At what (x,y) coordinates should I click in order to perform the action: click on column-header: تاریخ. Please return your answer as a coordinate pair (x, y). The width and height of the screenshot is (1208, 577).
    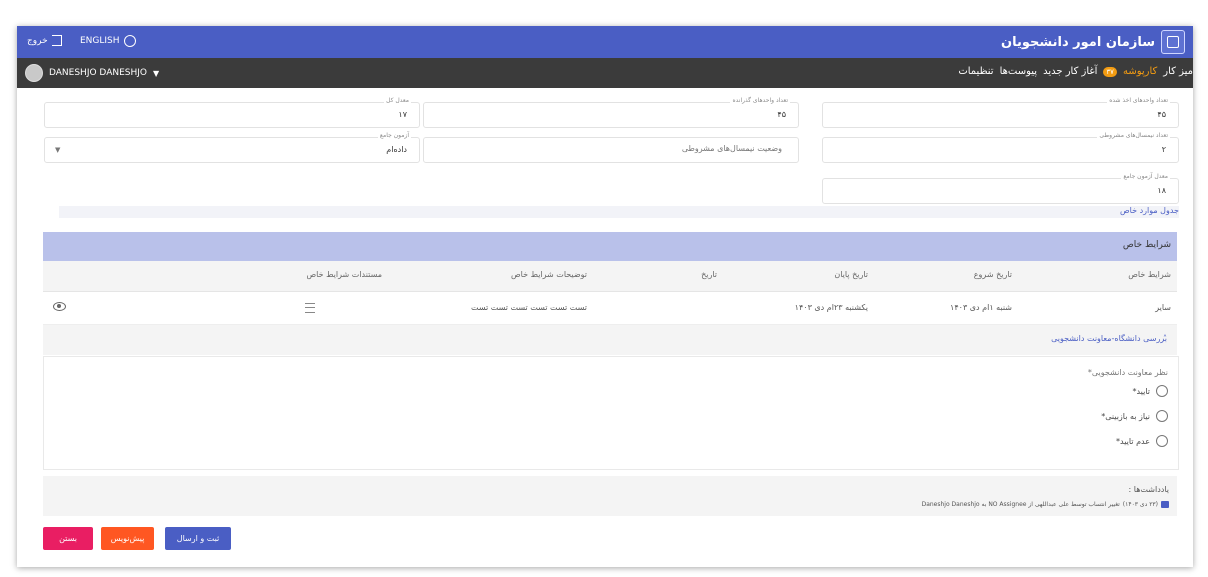
    Looking at the image, I should click on (709, 274).